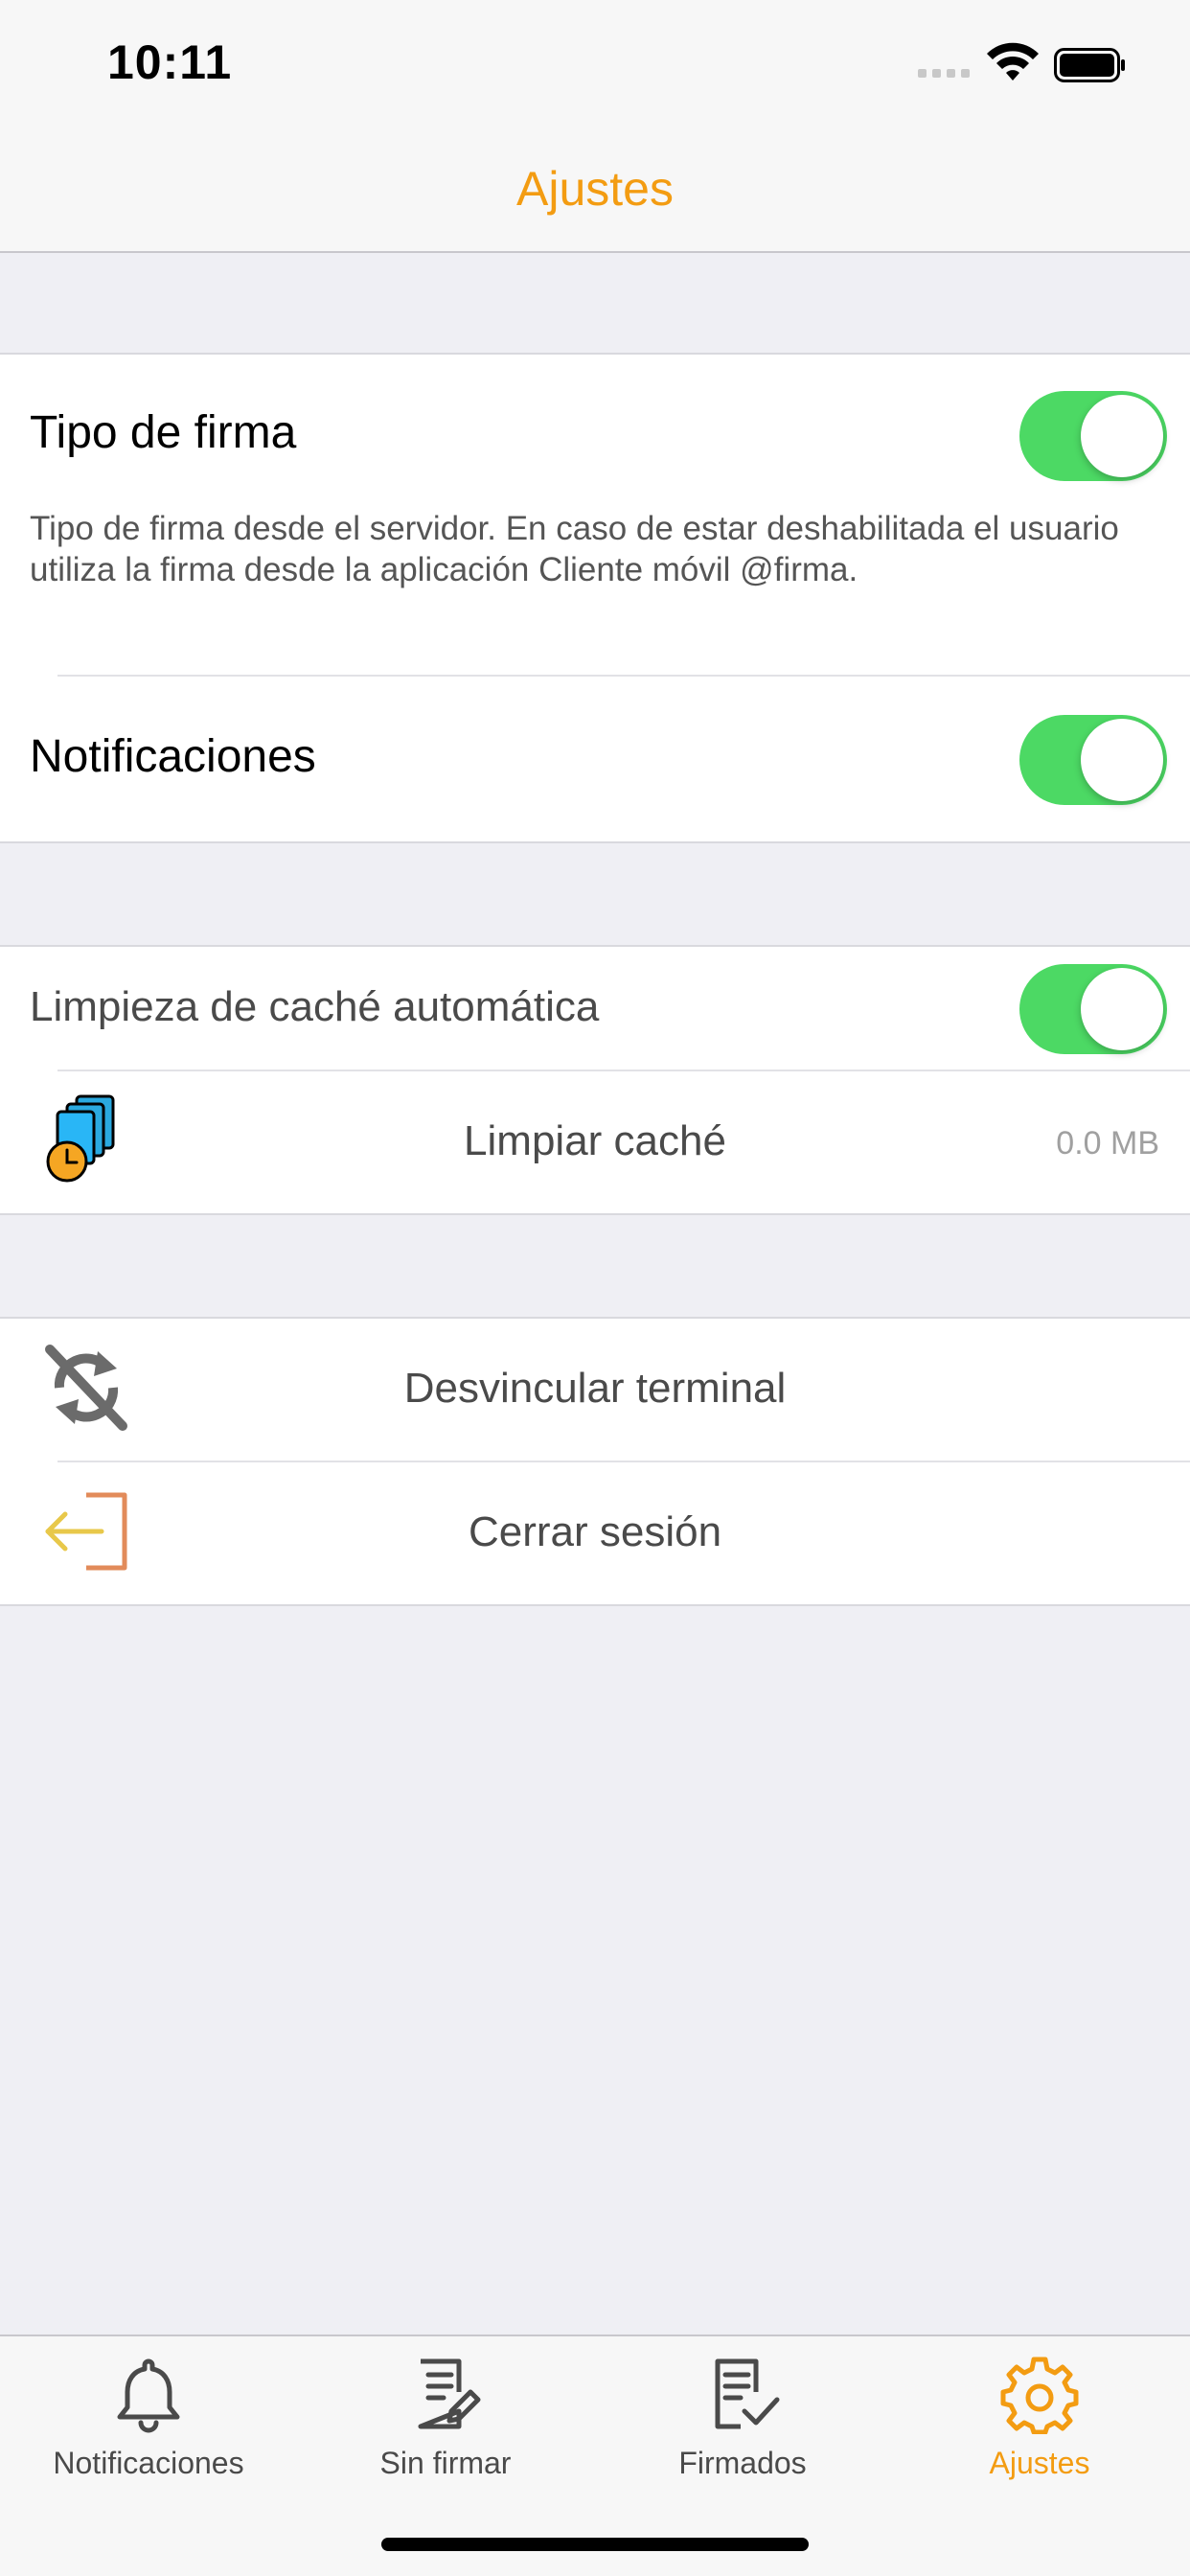 This screenshot has height=2576, width=1190. Describe the element at coordinates (595, 1140) in the screenshot. I see `limpiar-cache-label: Limpiar caché` at that location.